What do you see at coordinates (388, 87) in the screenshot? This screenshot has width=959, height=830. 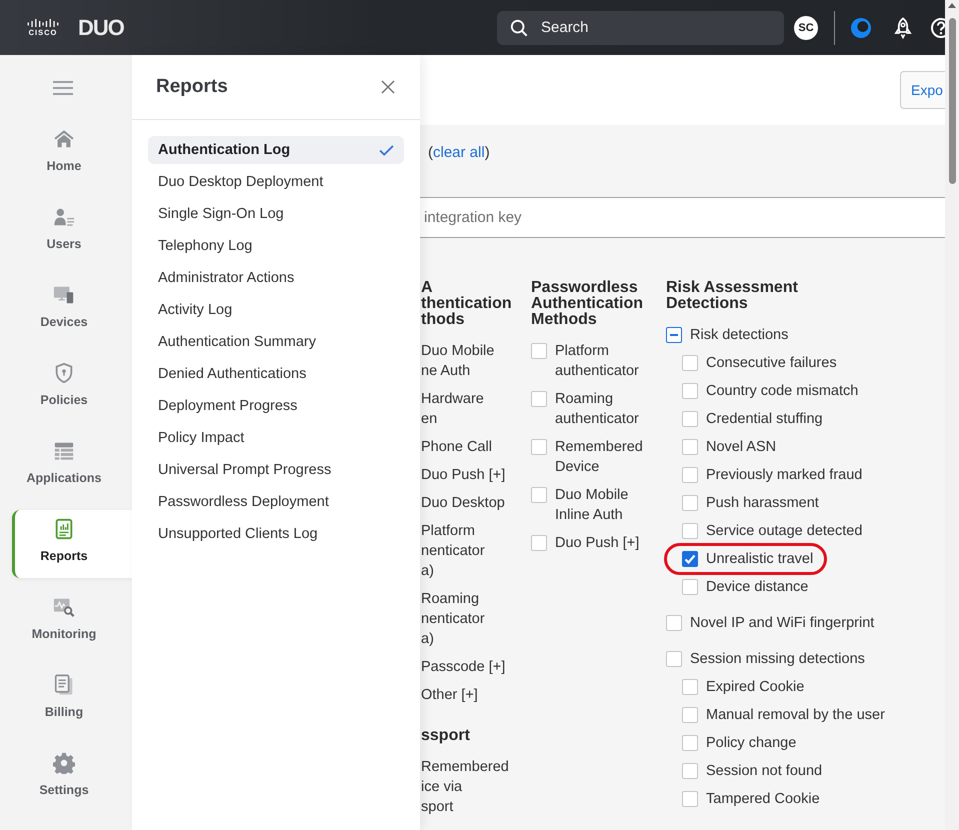 I see `close-icon` at bounding box center [388, 87].